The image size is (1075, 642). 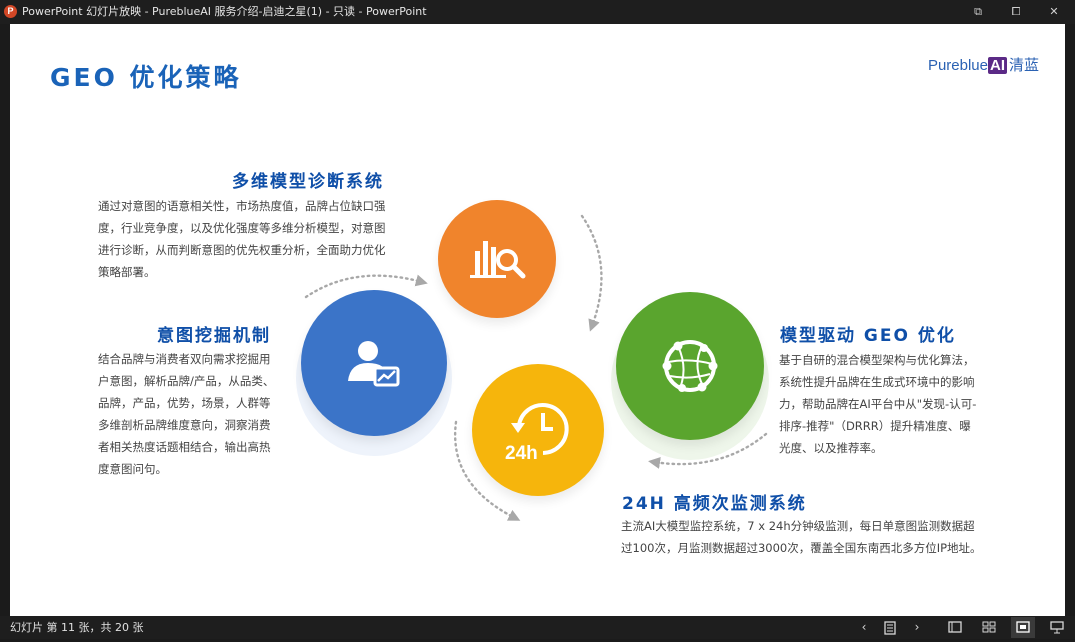 I want to click on intent-title: 意图挖掘机制, so click(x=214, y=336).